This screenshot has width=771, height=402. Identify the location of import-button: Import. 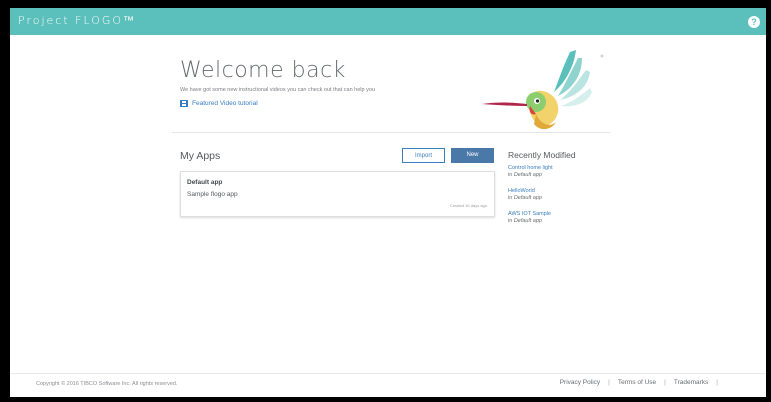
(423, 155).